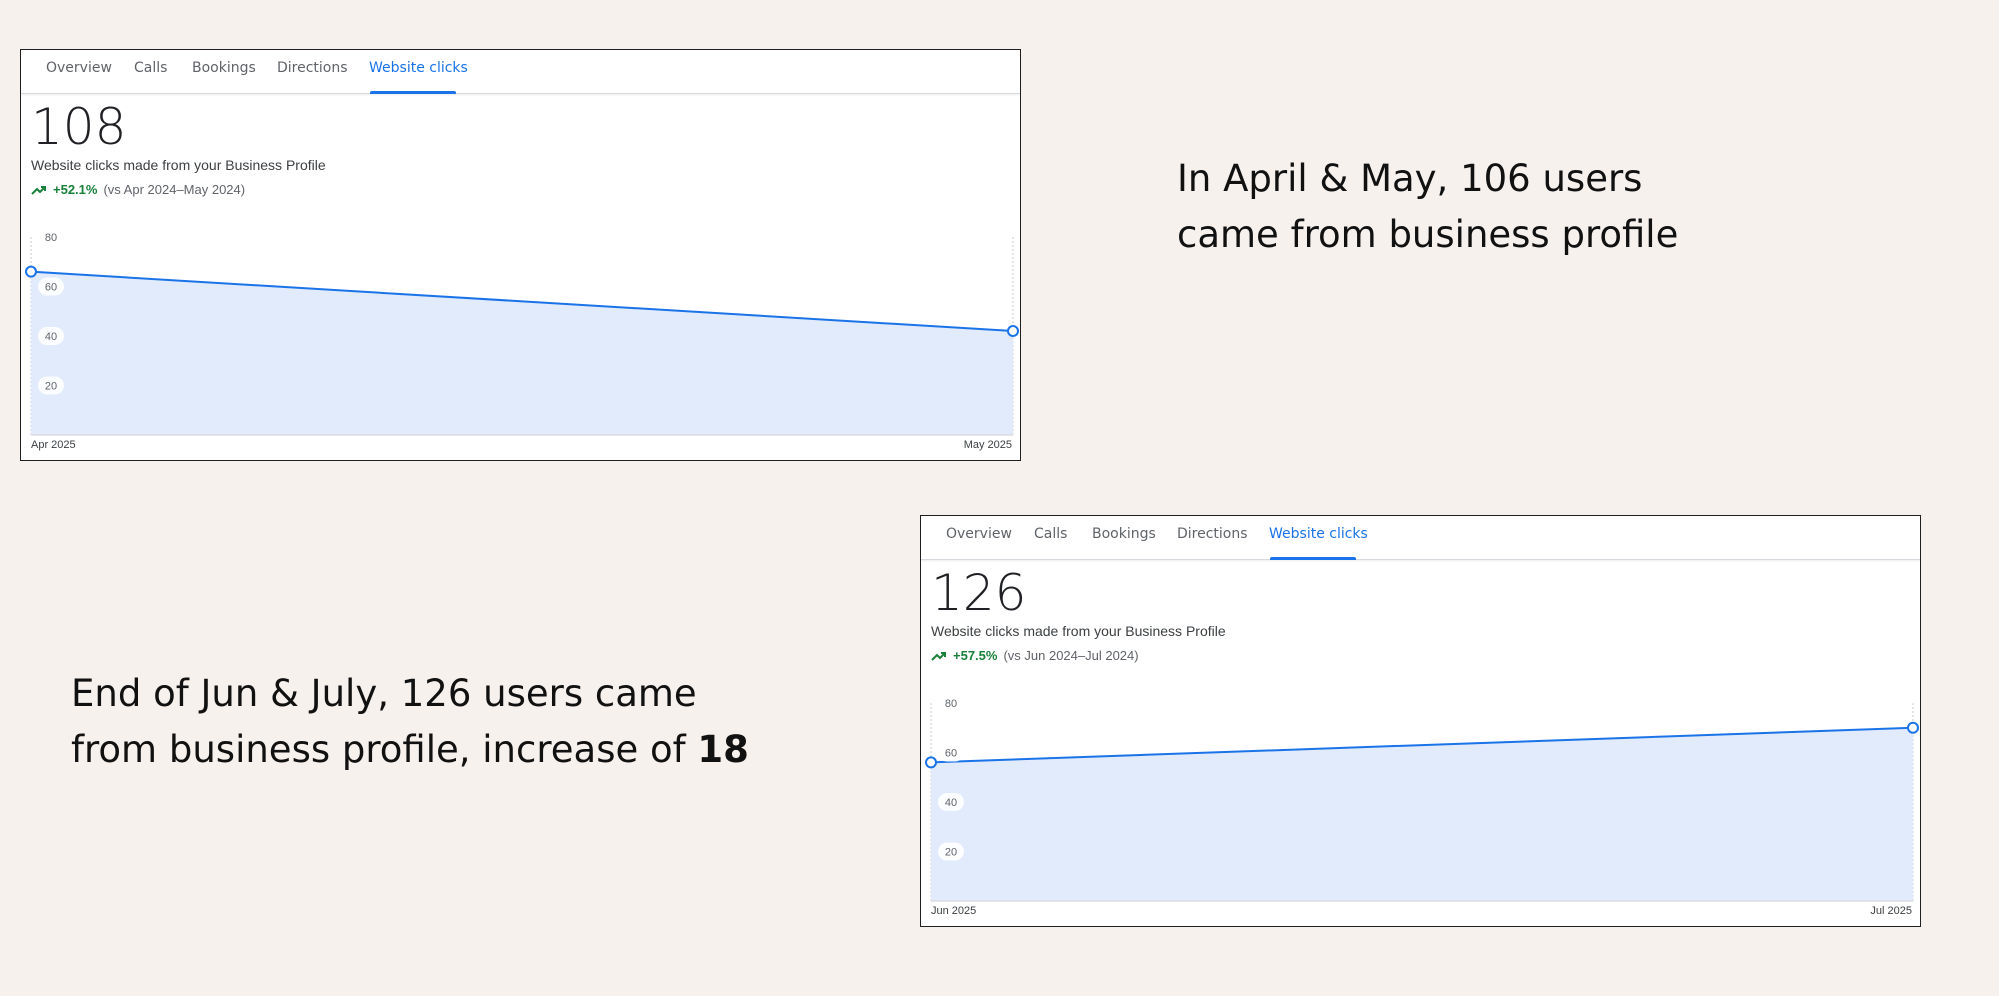 This screenshot has height=996, width=1999. Describe the element at coordinates (1891, 911) in the screenshot. I see `x-axis-end-label: Jul 2025` at that location.